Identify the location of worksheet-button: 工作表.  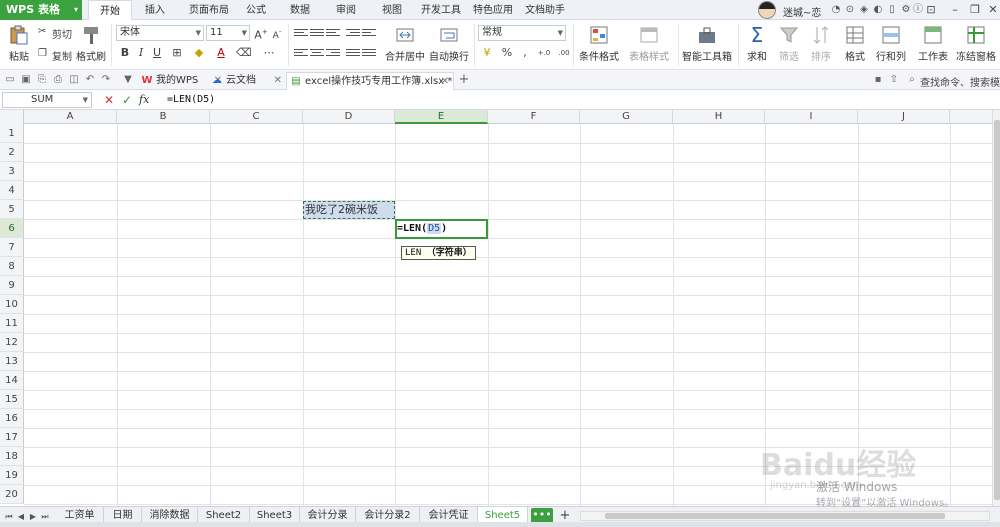
(933, 43).